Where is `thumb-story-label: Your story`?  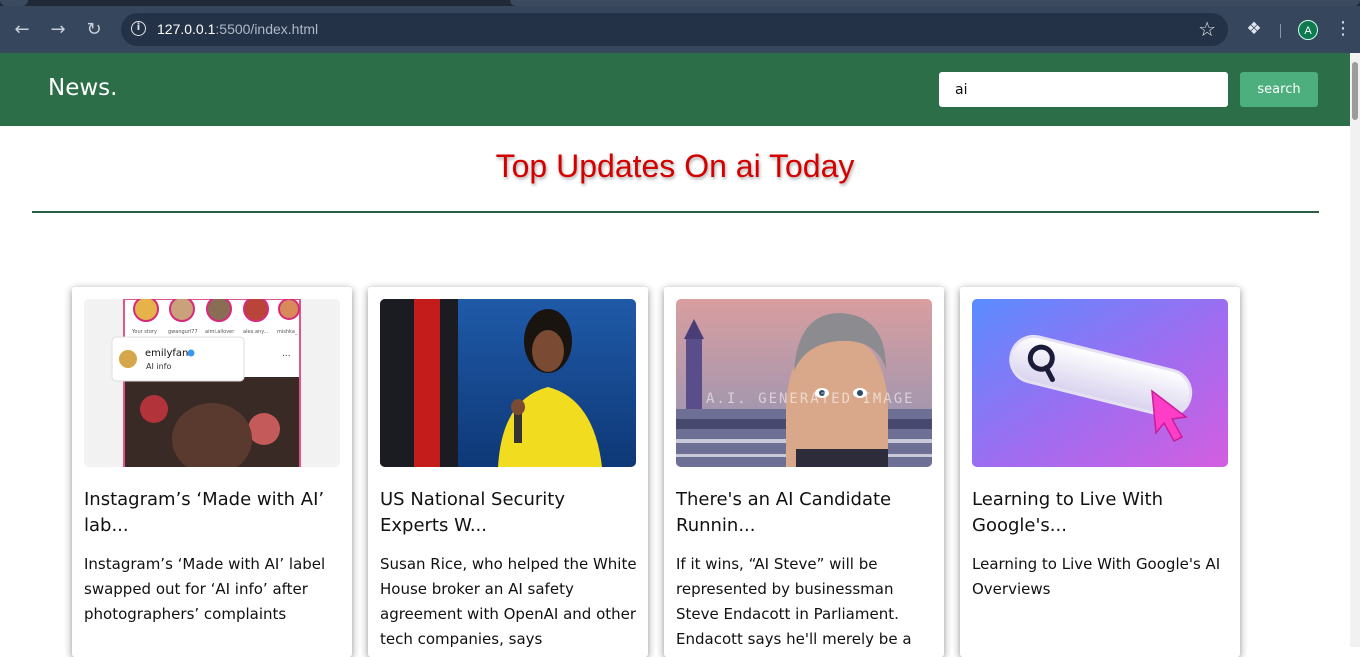
thumb-story-label: Your story is located at coordinates (144, 332).